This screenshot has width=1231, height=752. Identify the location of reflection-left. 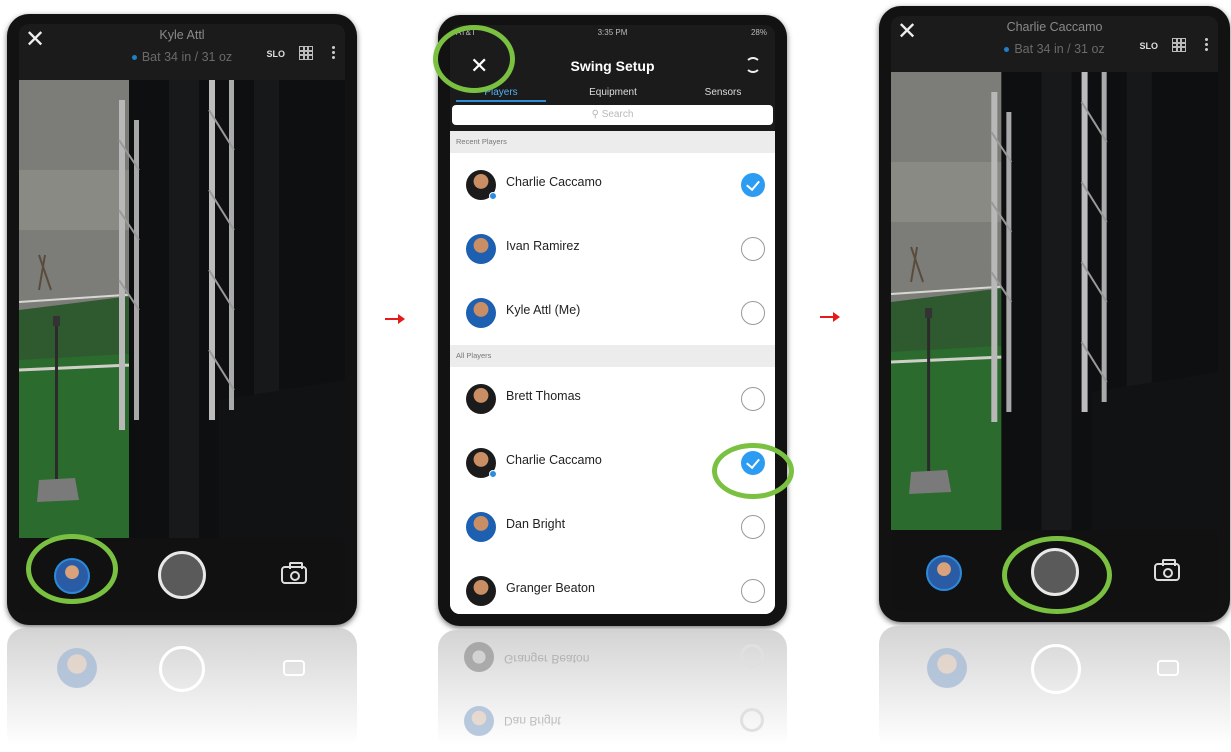
(182, 690).